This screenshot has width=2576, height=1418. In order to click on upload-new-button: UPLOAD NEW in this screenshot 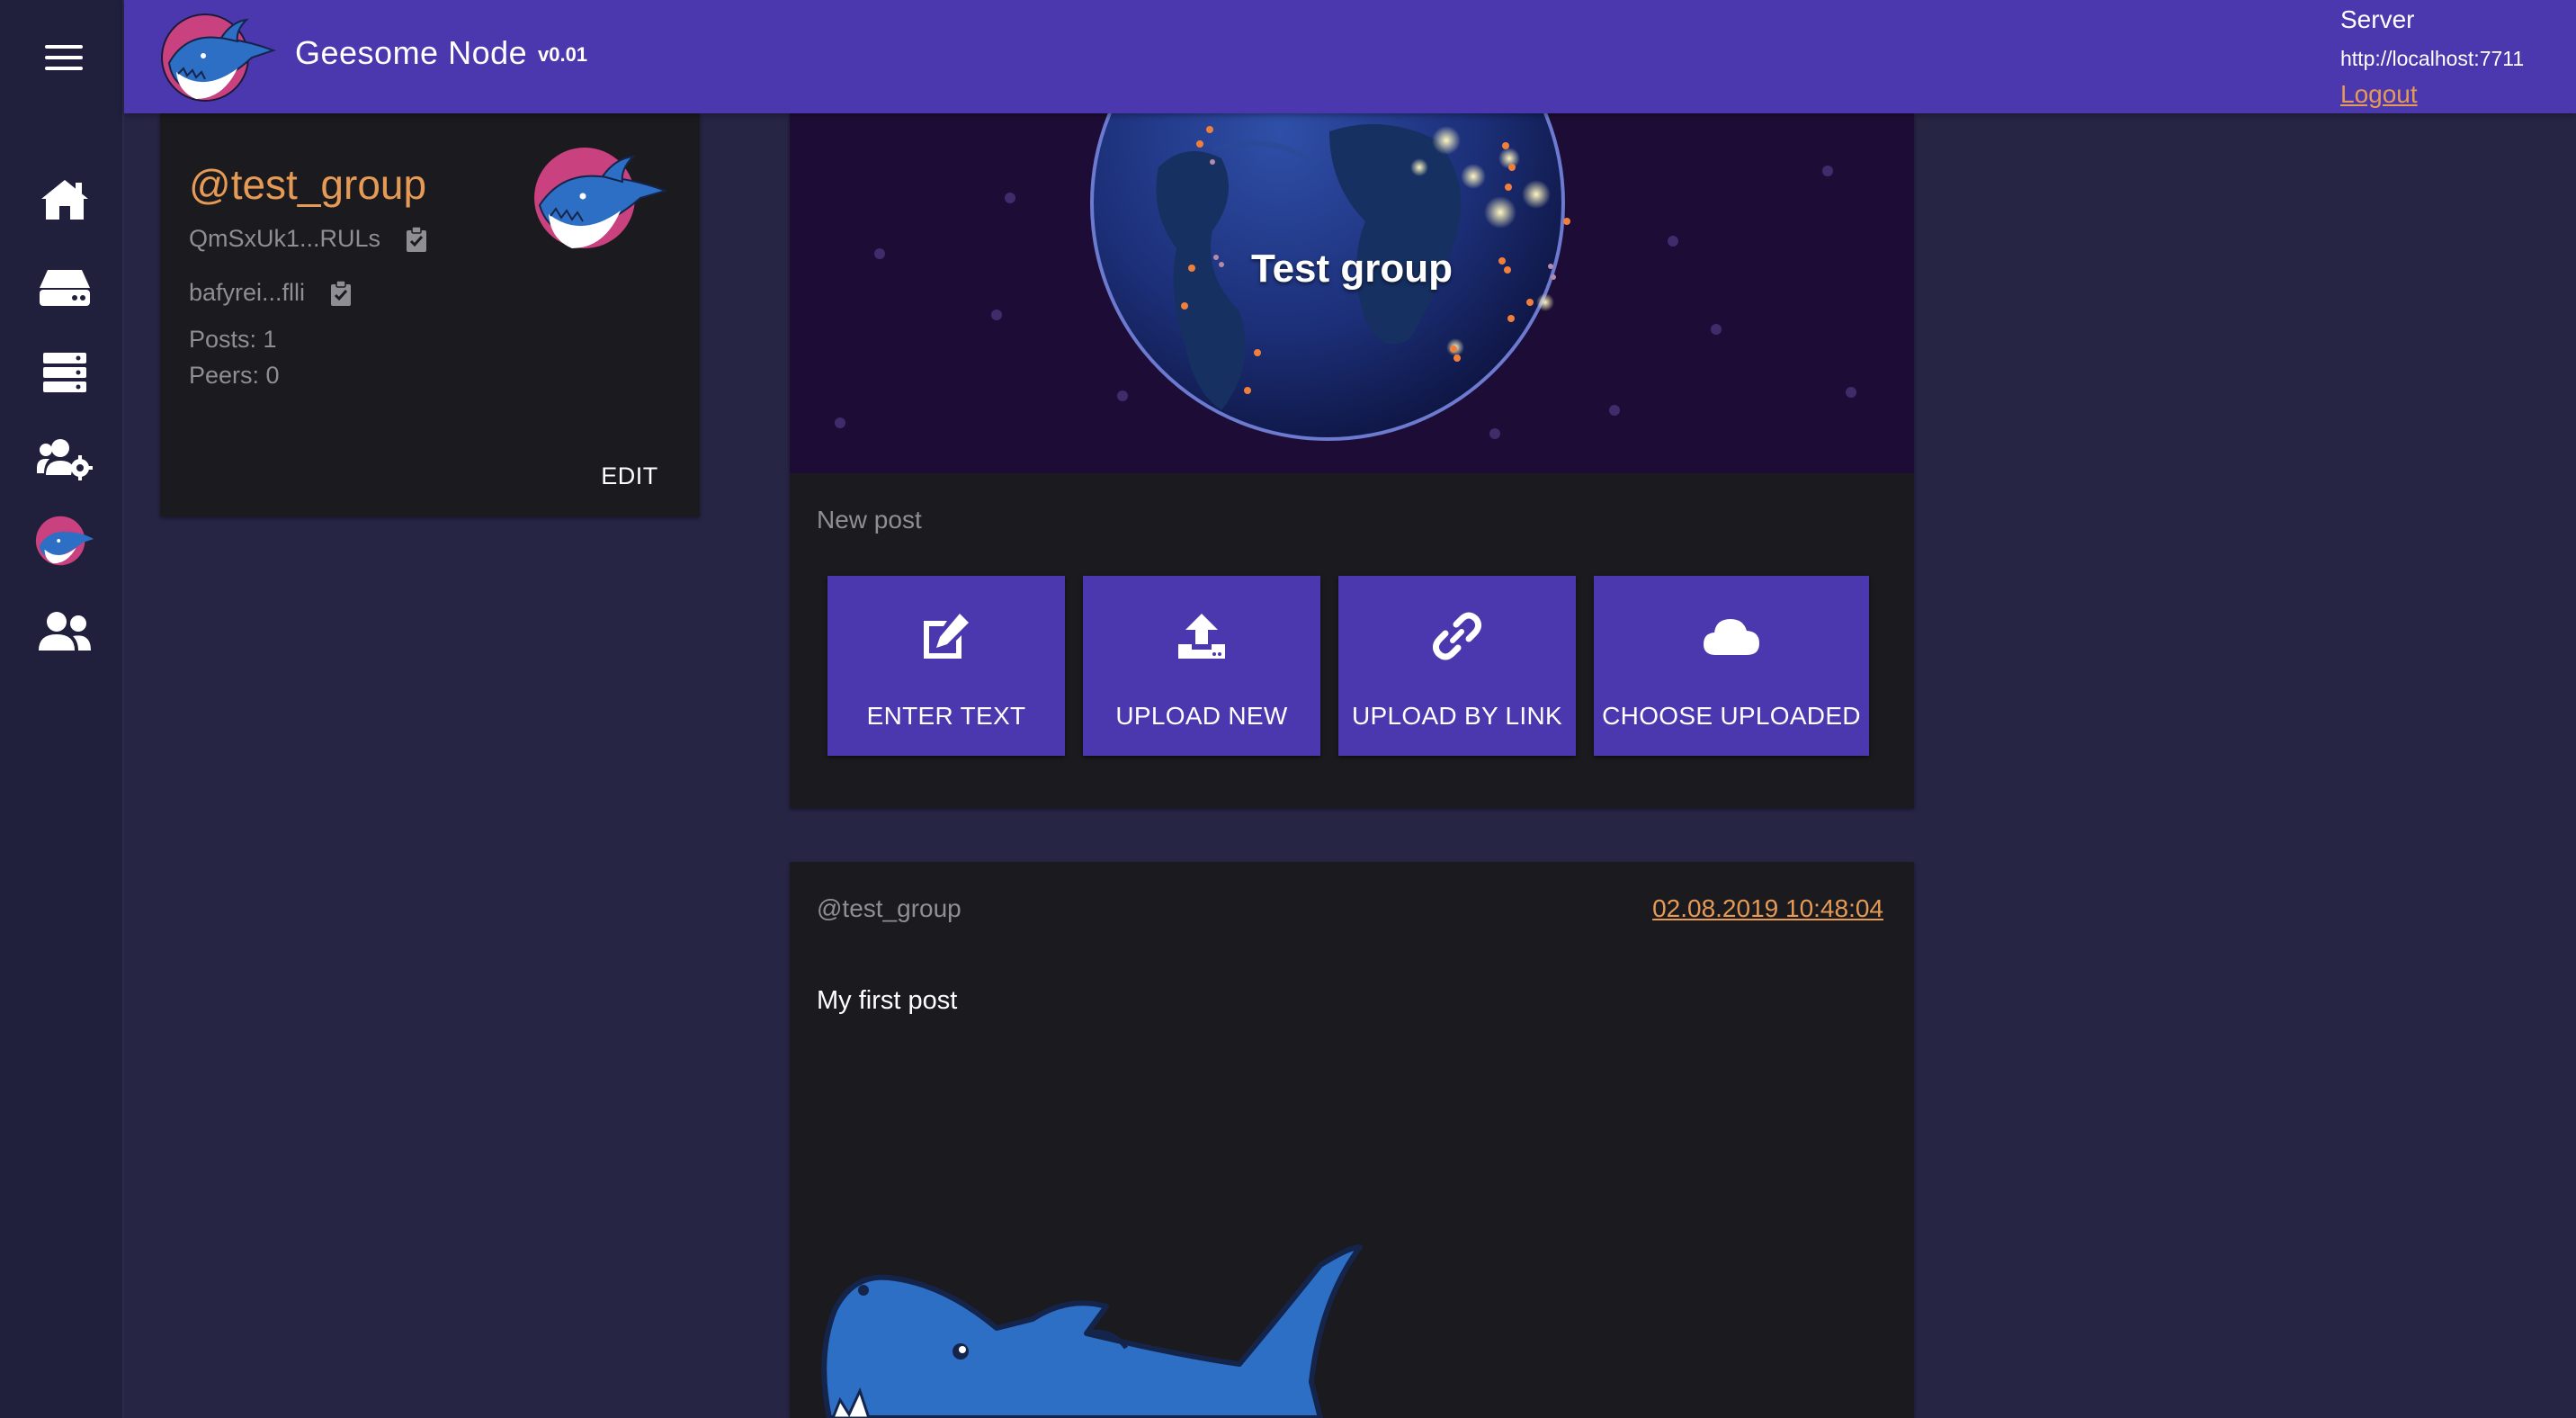, I will do `click(1201, 666)`.